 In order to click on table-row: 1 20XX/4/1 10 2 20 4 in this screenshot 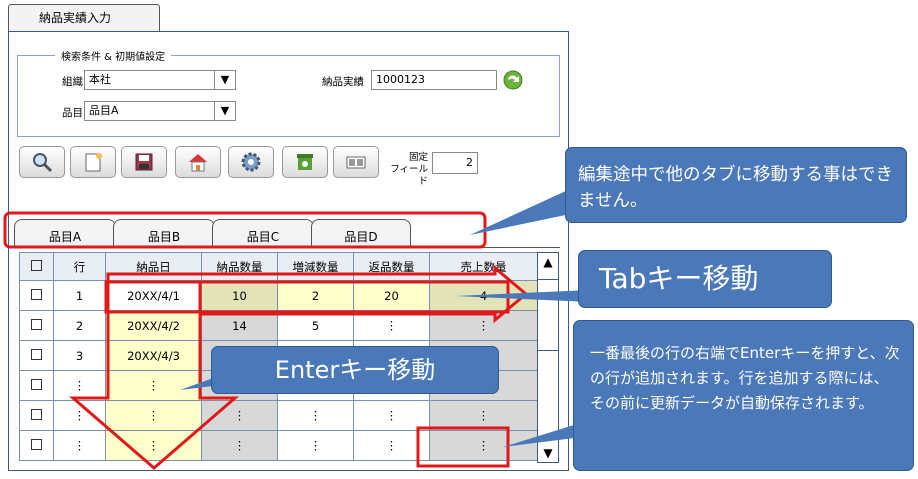, I will do `click(278, 295)`.